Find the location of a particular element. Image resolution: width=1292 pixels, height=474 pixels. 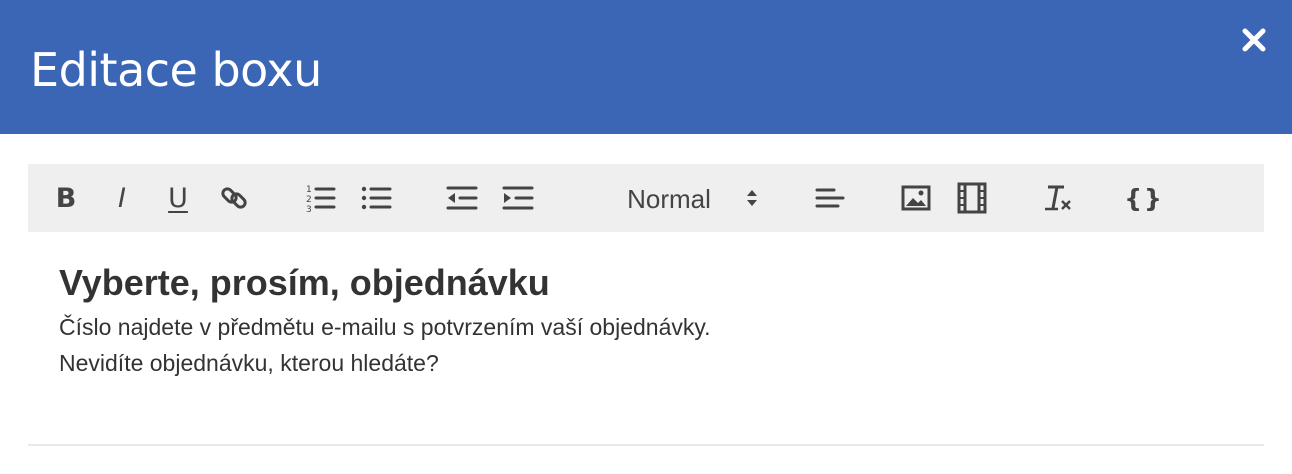

clear-format-icon is located at coordinates (1058, 198).